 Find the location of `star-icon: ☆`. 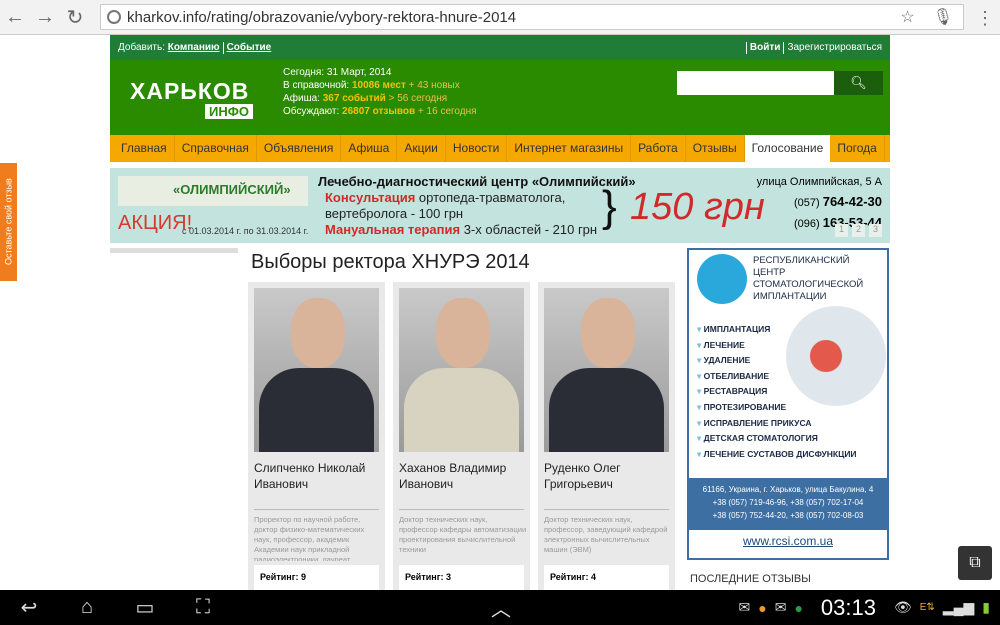

star-icon: ☆ is located at coordinates (907, 17).